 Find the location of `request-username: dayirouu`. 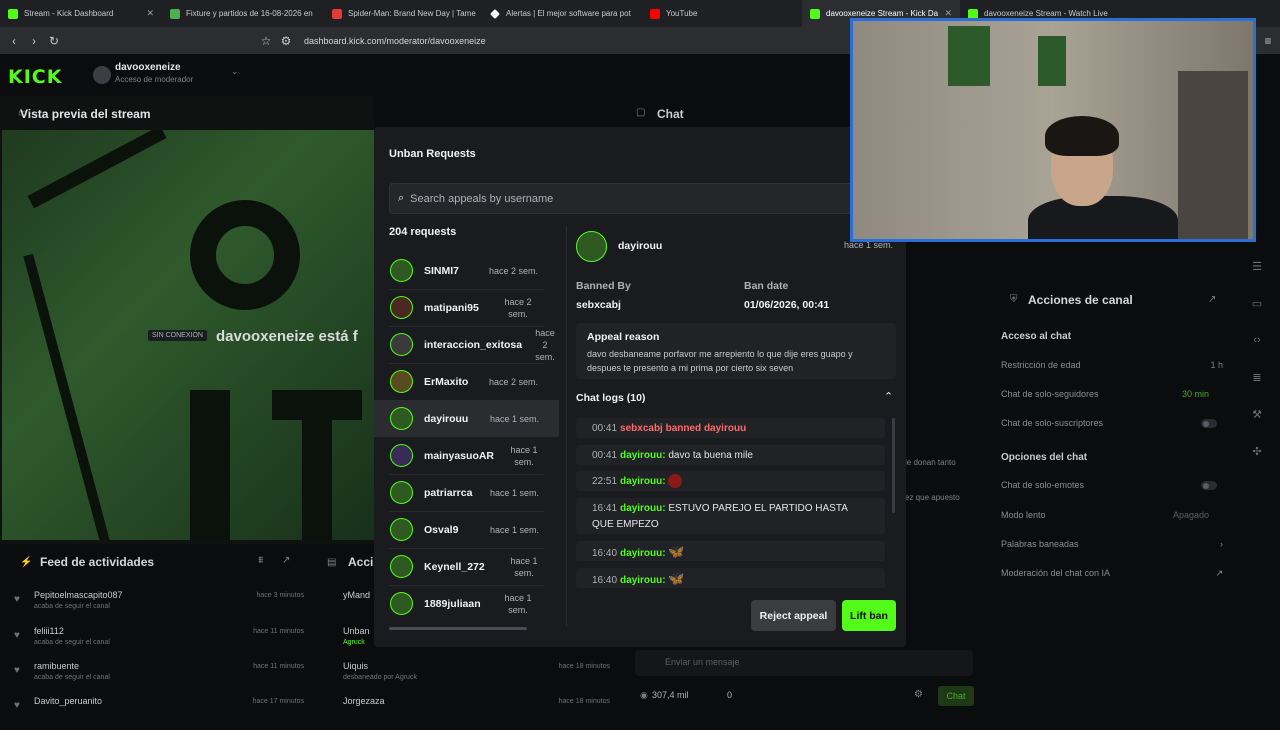

request-username: dayirouu is located at coordinates (446, 418).